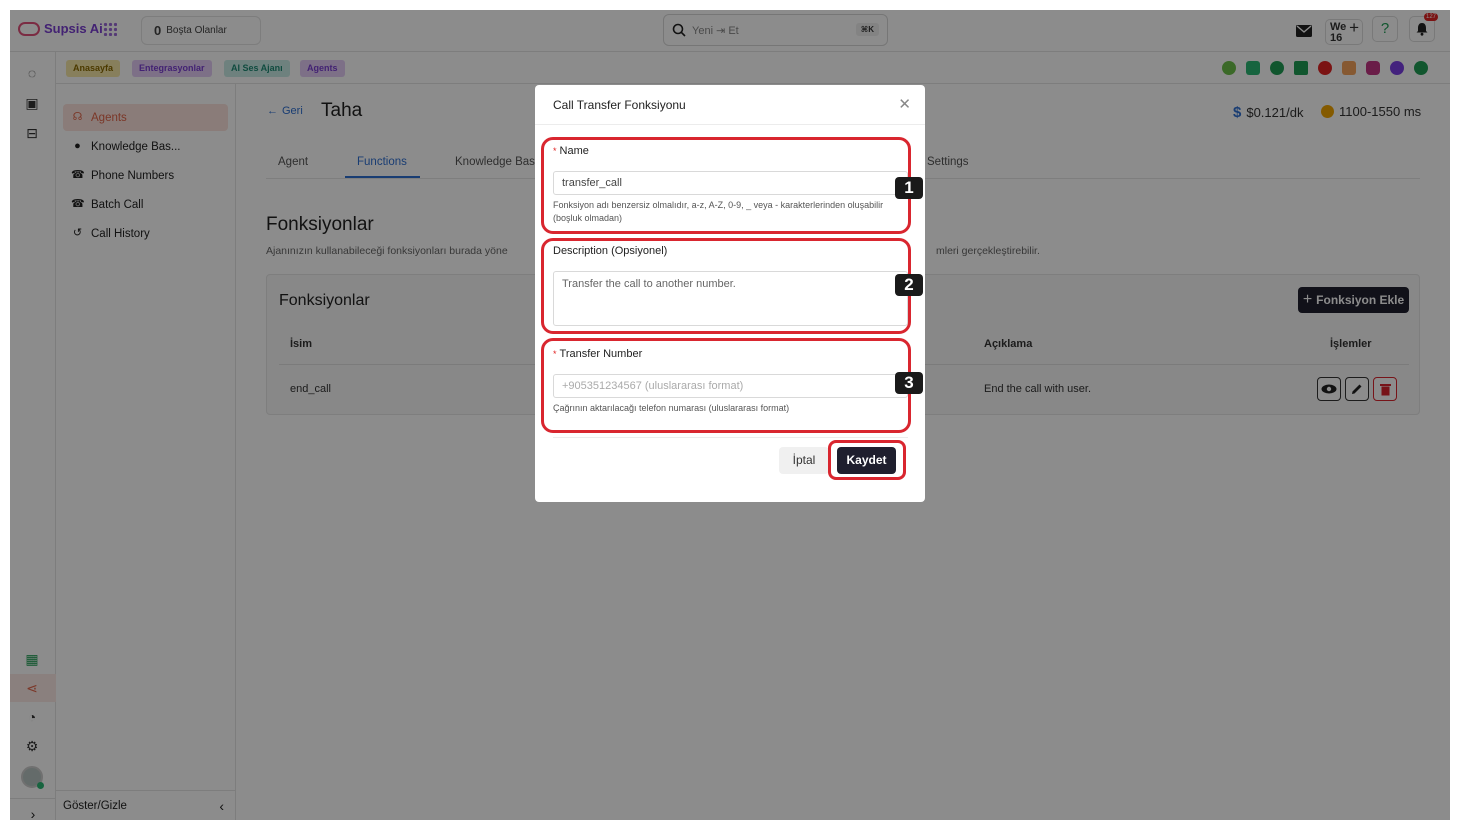 The image size is (1460, 830). Describe the element at coordinates (909, 383) in the screenshot. I see `annotation-number: 3` at that location.